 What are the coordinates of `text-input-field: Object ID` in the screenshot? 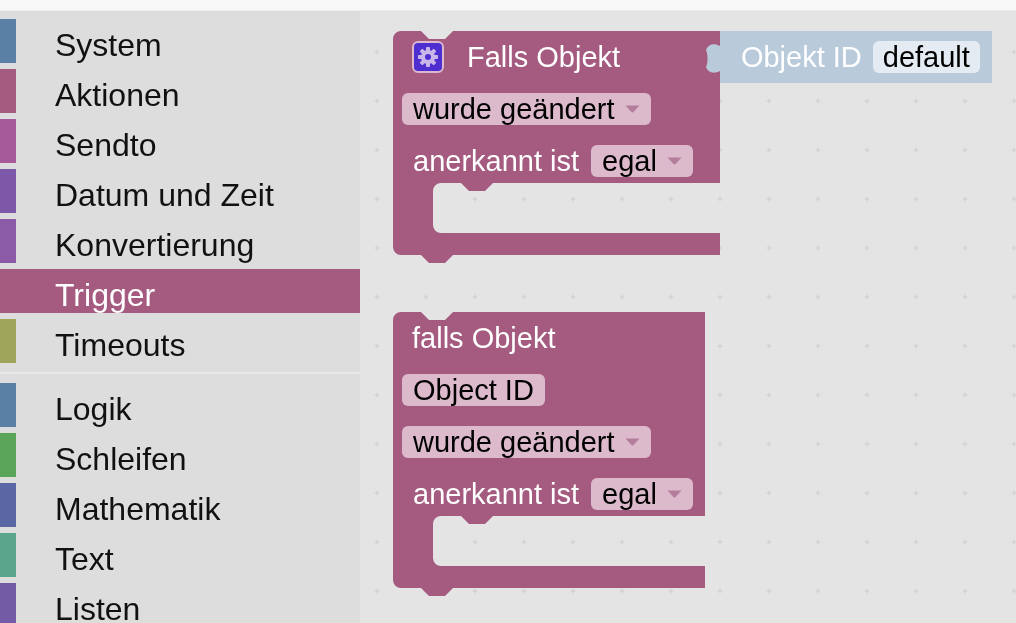 It's located at (473, 390).